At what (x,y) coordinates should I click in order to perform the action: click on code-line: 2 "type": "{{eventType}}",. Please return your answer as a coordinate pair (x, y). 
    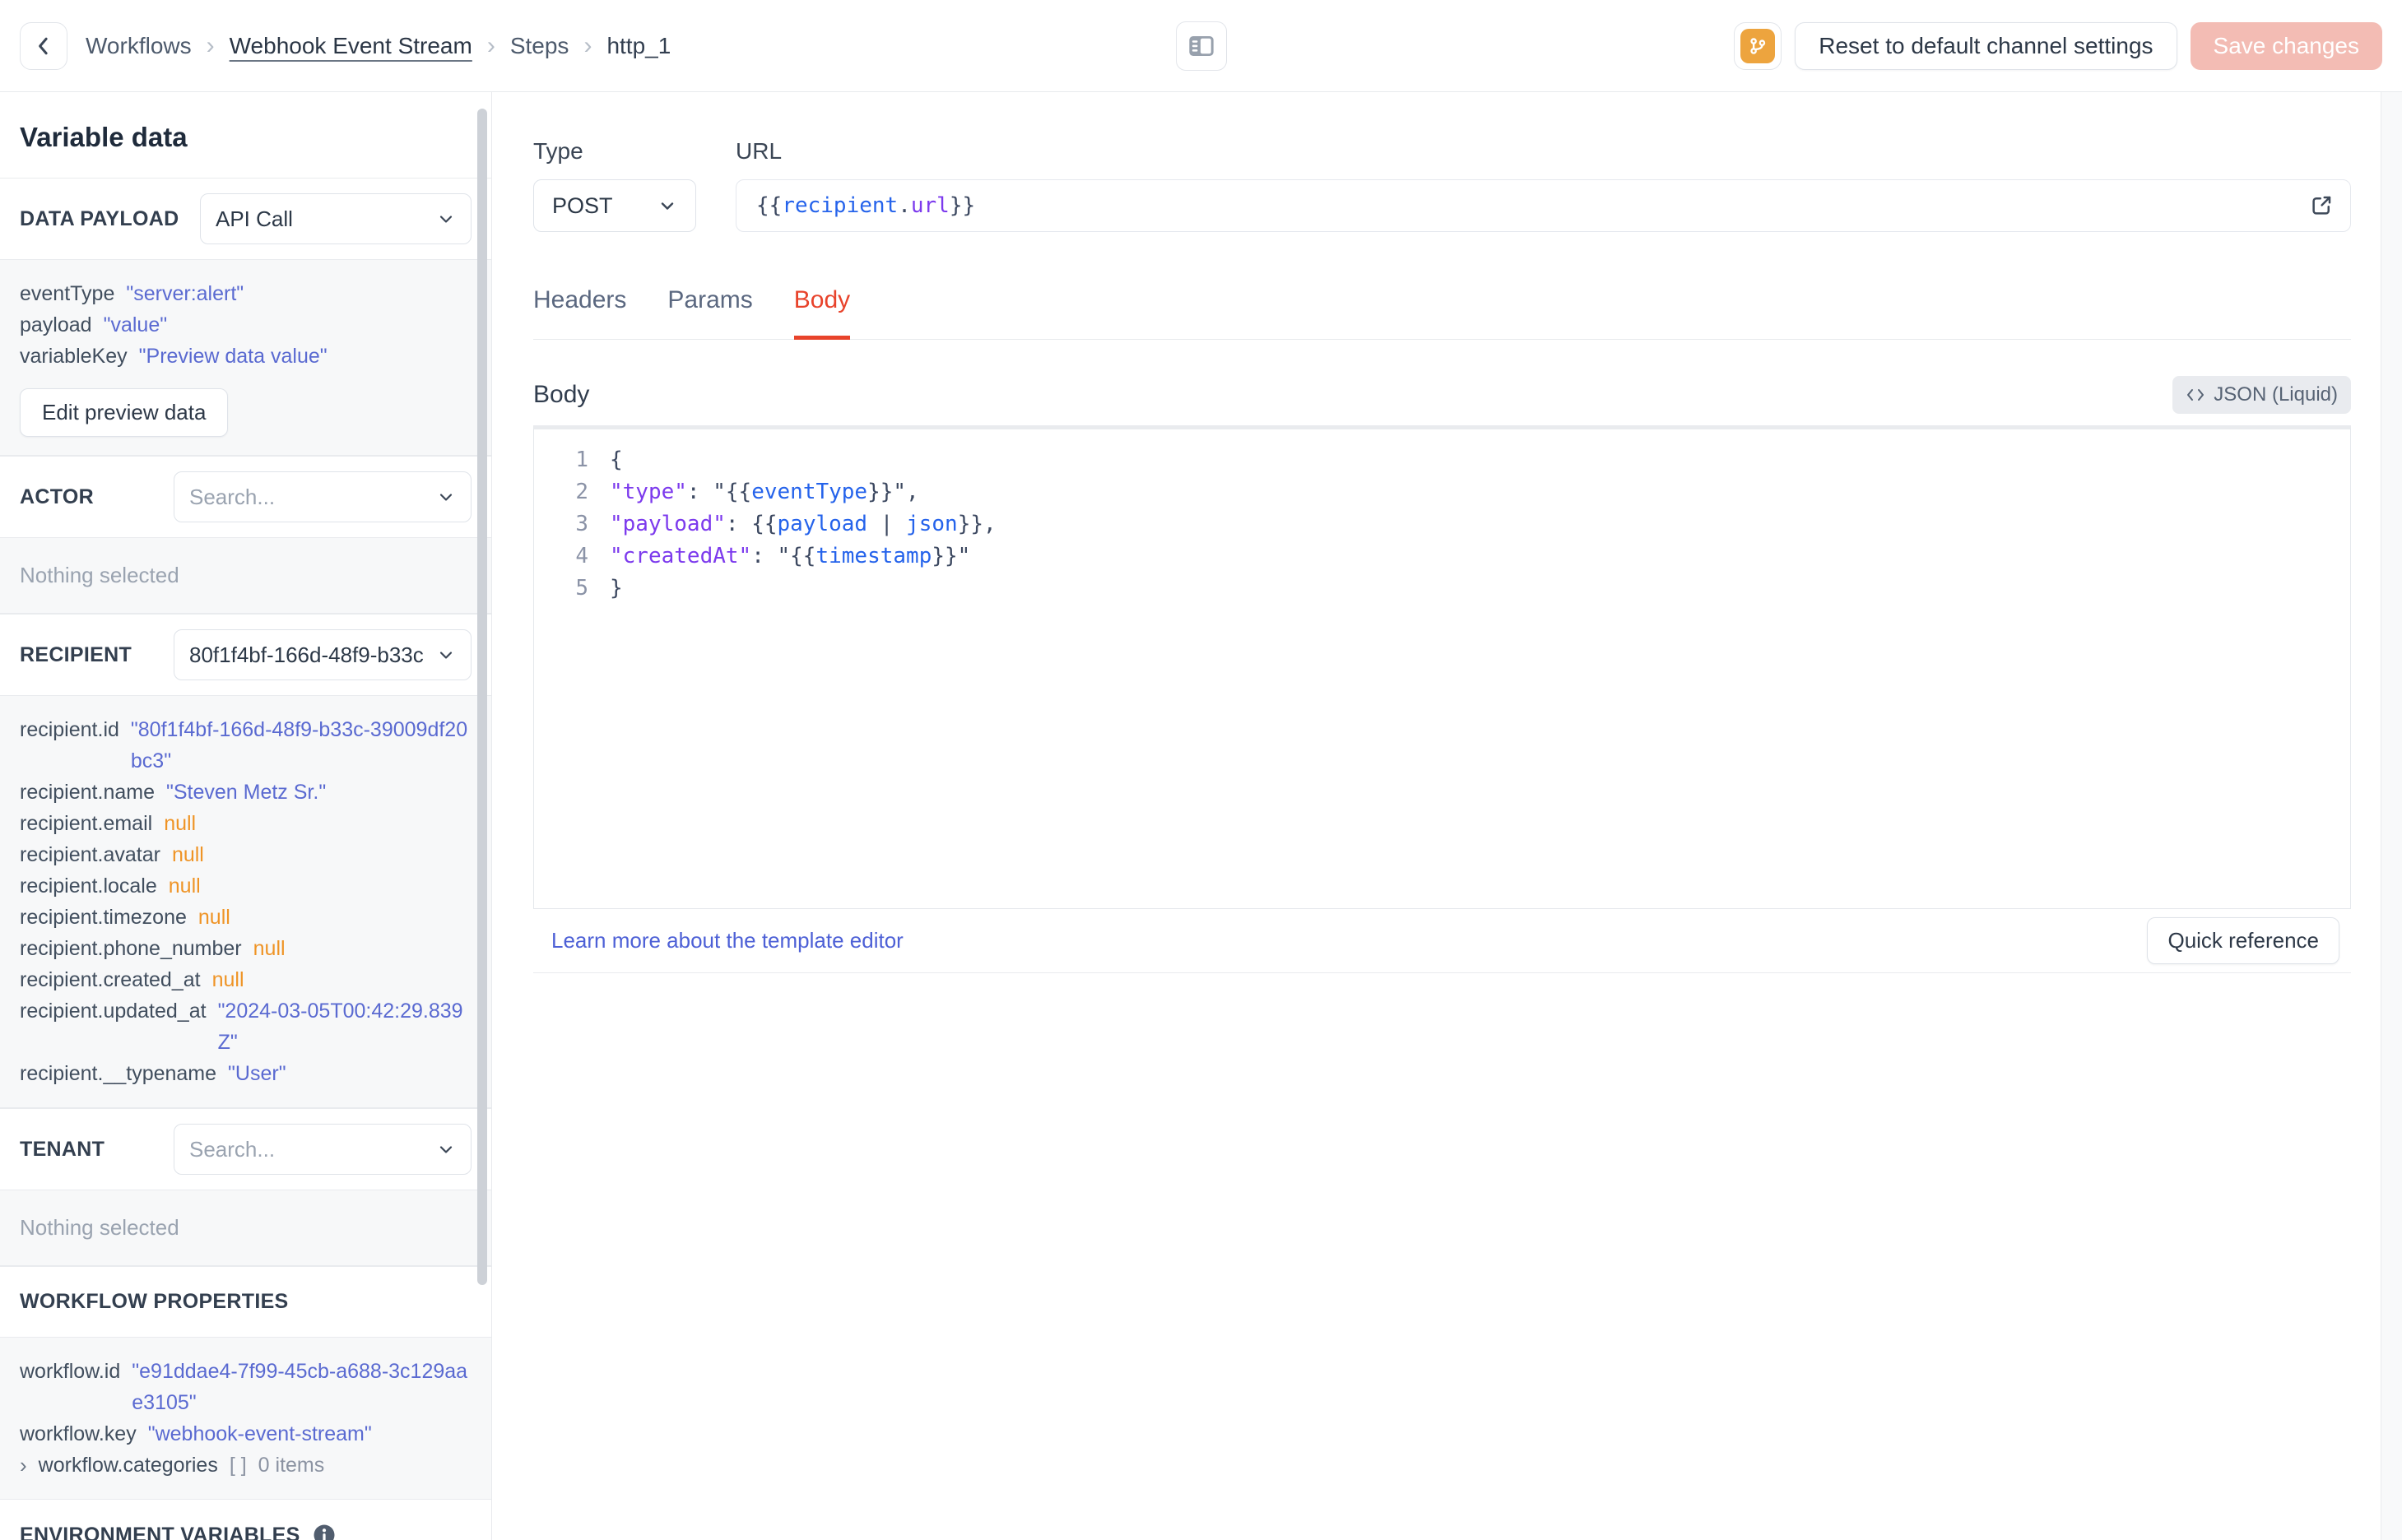
    Looking at the image, I should click on (1452, 492).